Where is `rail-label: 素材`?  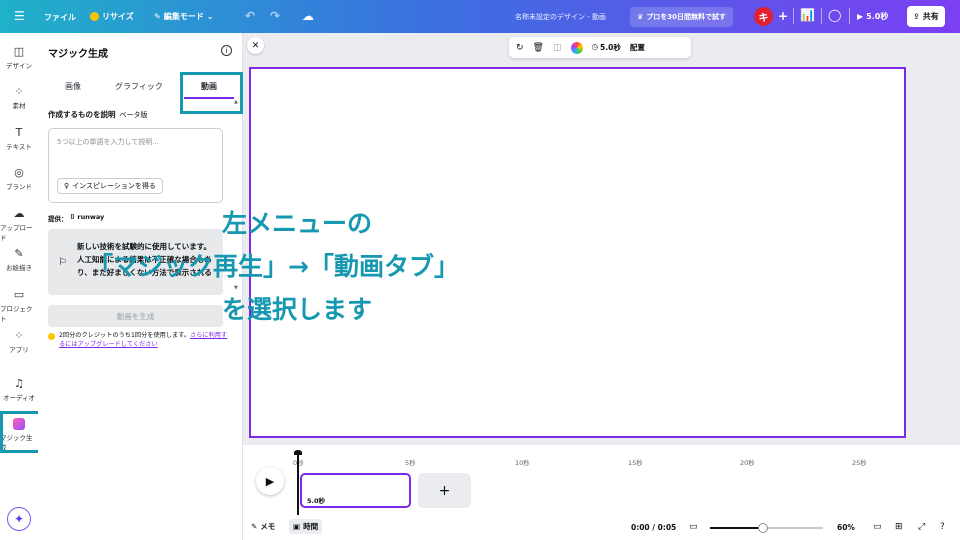
rail-label: 素材 is located at coordinates (19, 106).